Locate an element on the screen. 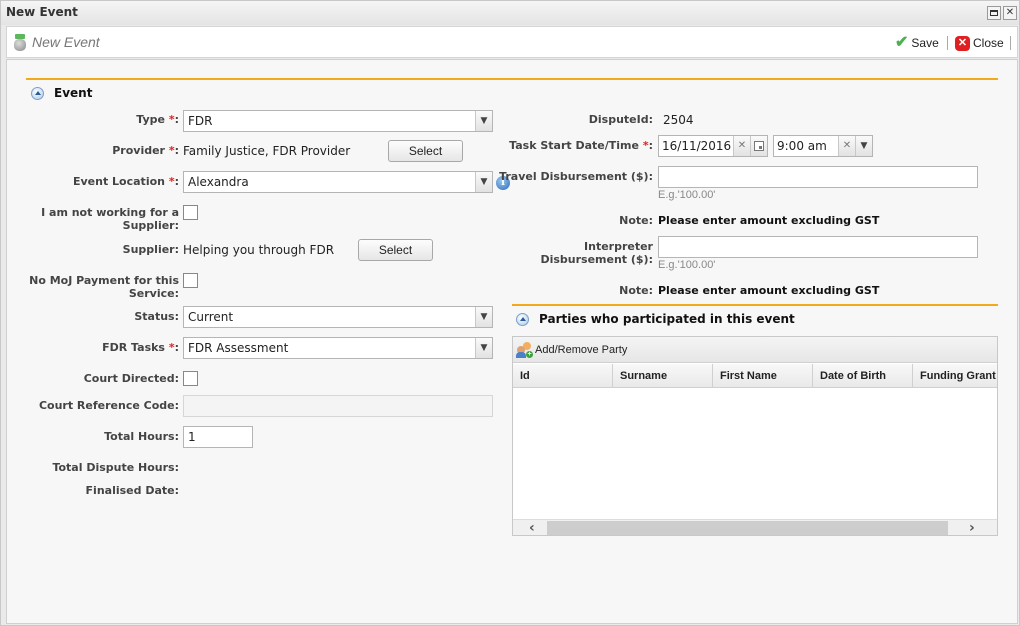 This screenshot has width=1020, height=626. type-select: FDR ▼ is located at coordinates (338, 121).